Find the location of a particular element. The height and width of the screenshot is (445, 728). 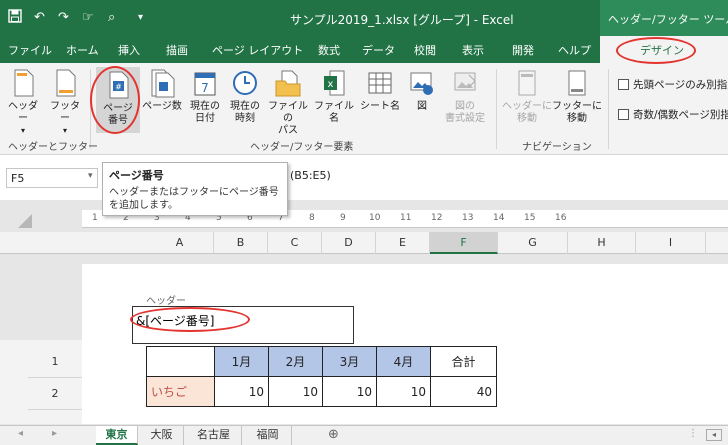

touch-mode-icon: ☞ is located at coordinates (88, 18).